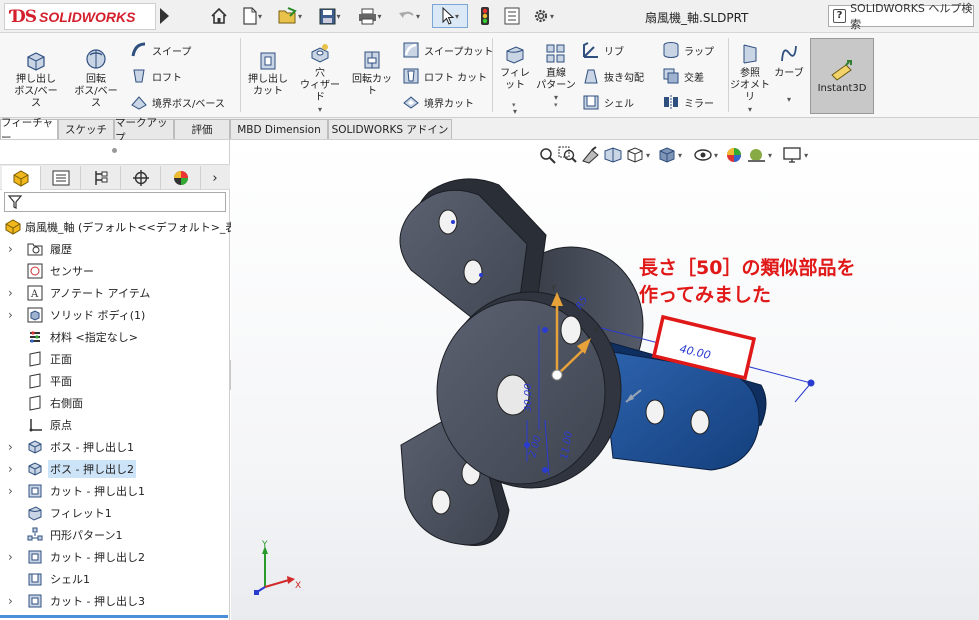  I want to click on tree-filter-input, so click(115, 202).